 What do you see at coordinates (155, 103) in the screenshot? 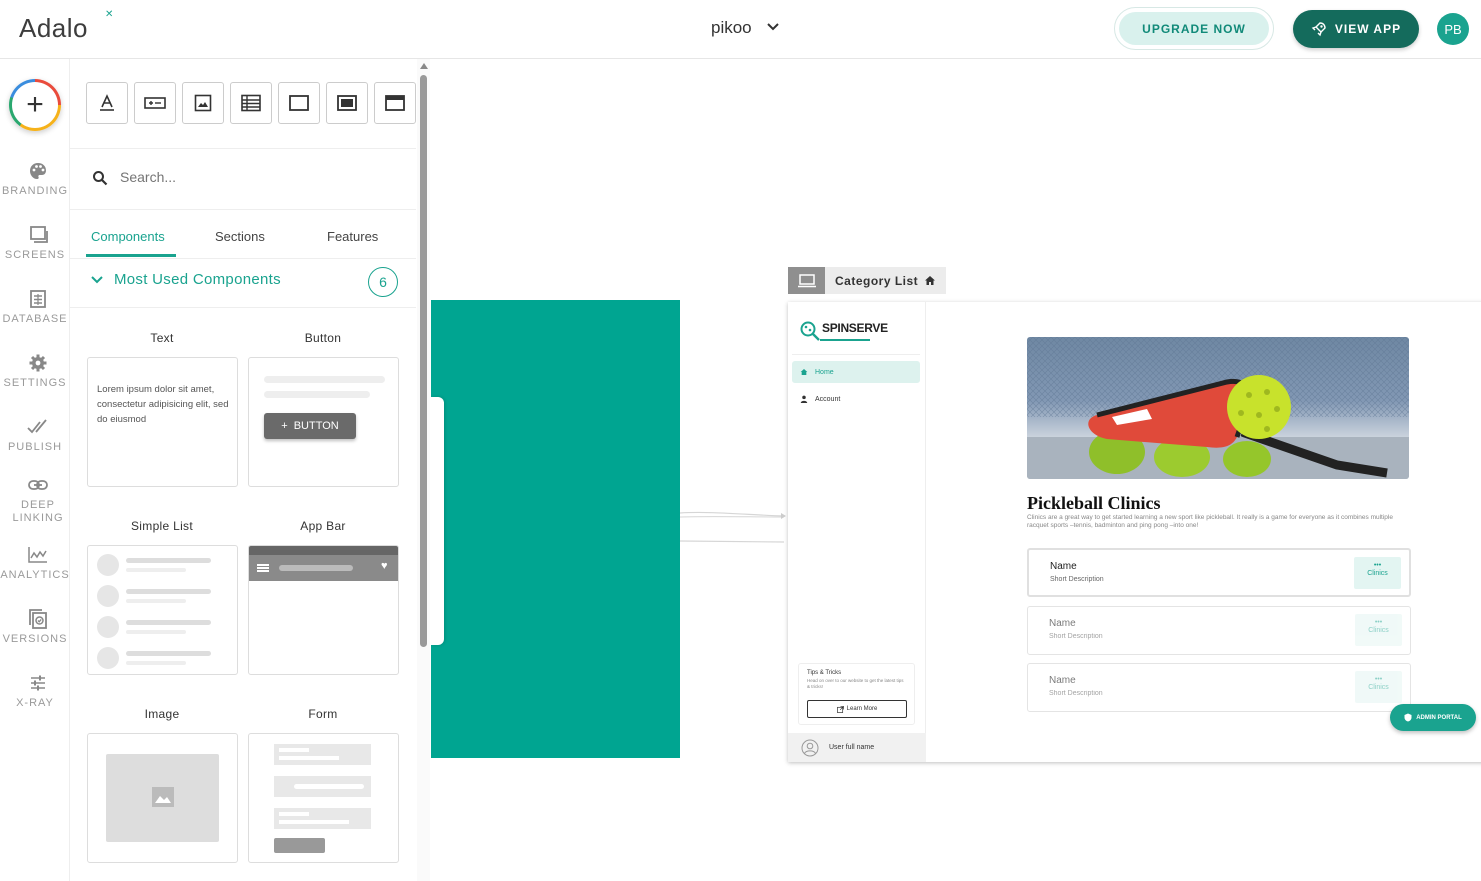
I see `button-tool-button` at bounding box center [155, 103].